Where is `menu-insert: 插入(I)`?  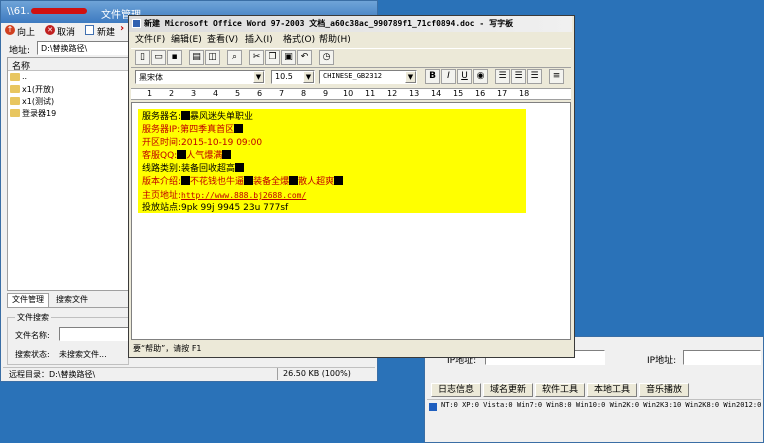
menu-insert: 插入(I) is located at coordinates (259, 40).